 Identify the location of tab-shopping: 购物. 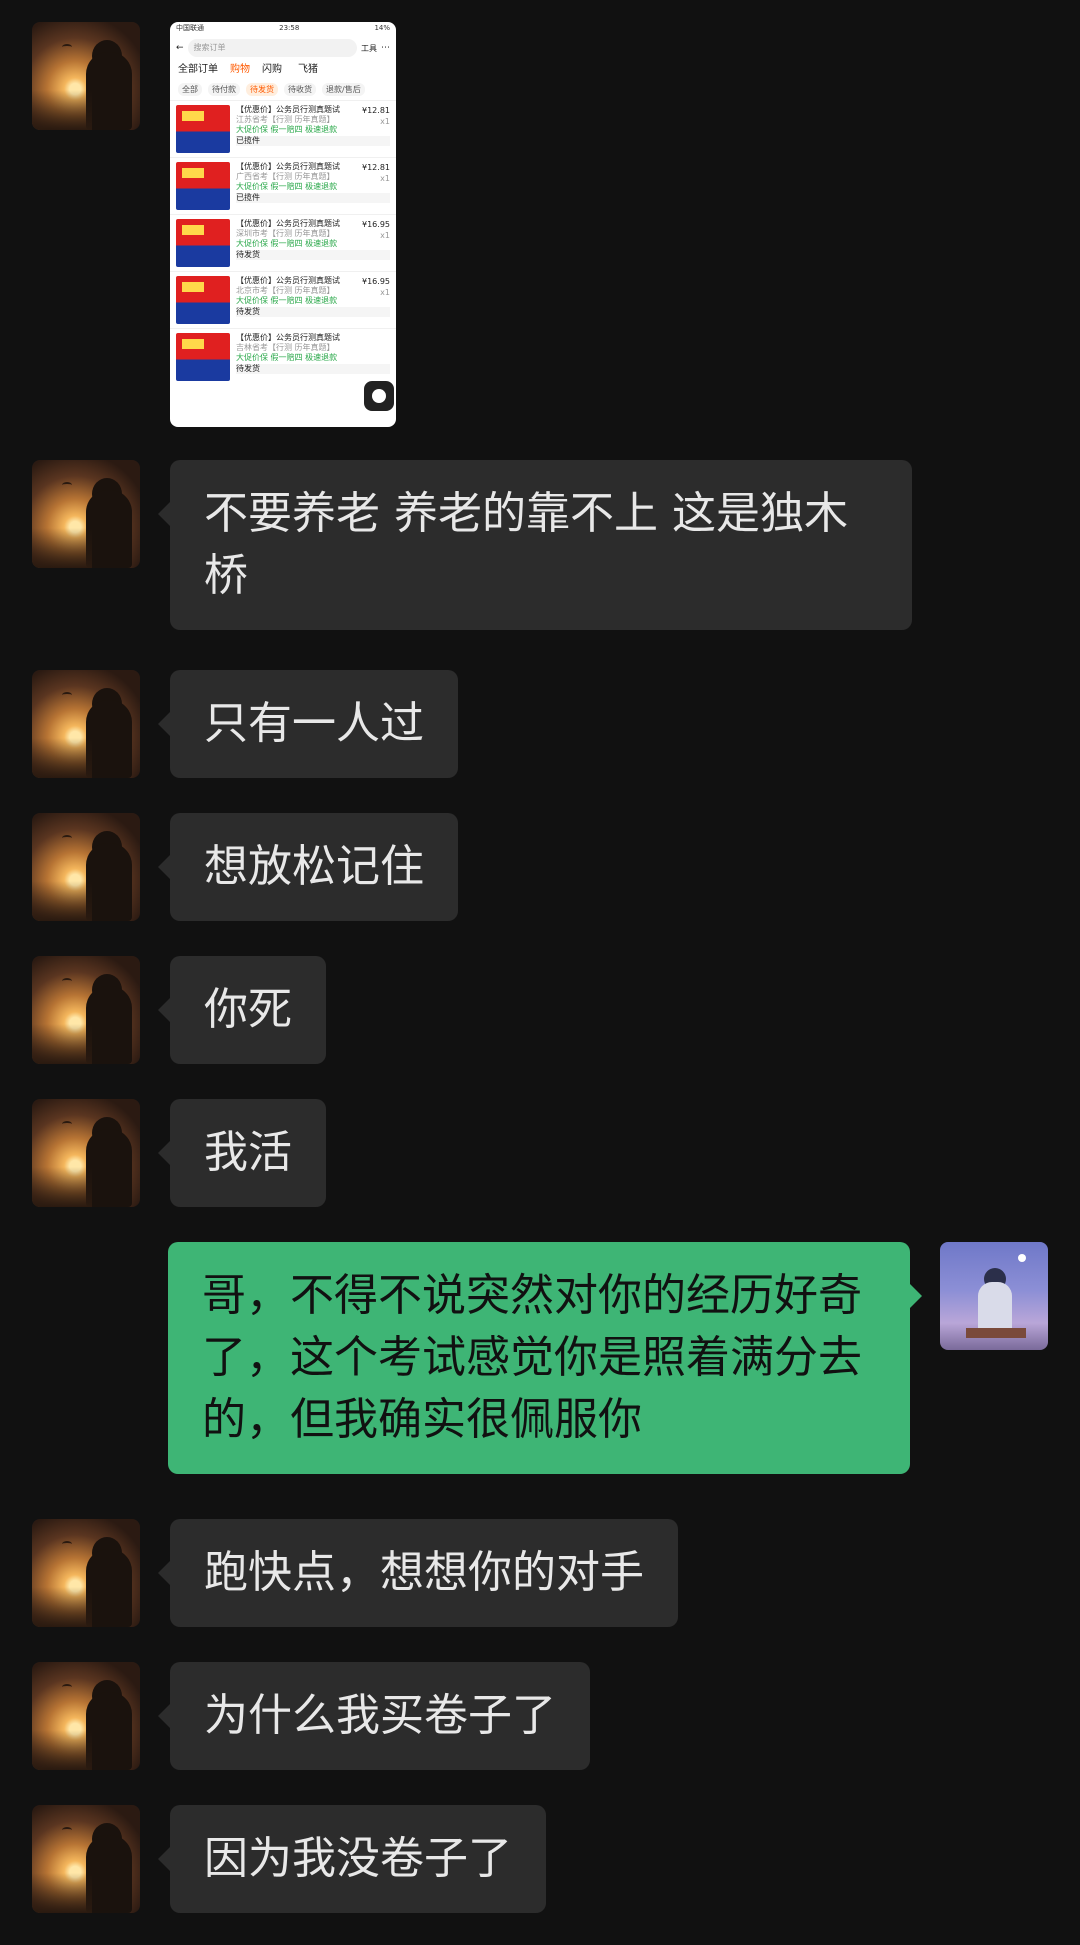
(240, 69).